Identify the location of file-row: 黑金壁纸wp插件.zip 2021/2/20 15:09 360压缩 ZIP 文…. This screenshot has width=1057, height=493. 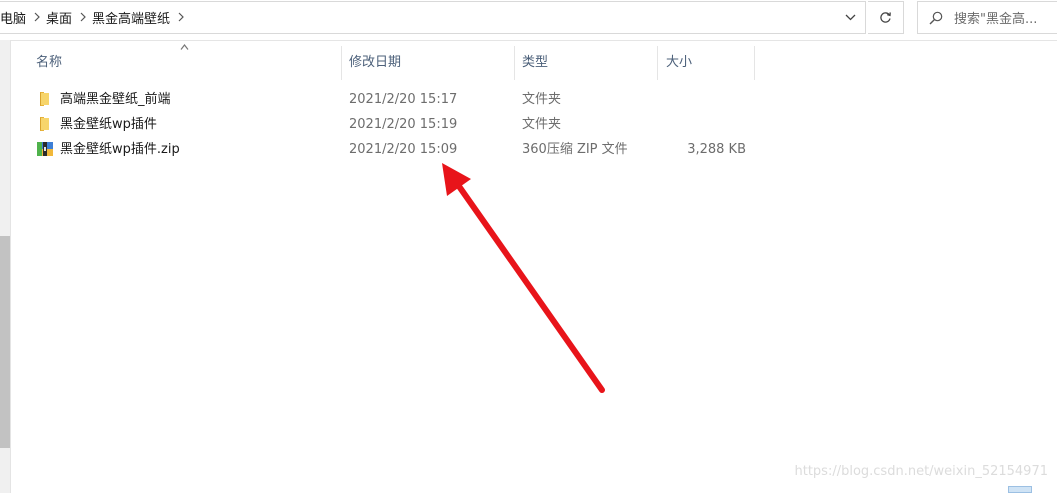
(383, 149).